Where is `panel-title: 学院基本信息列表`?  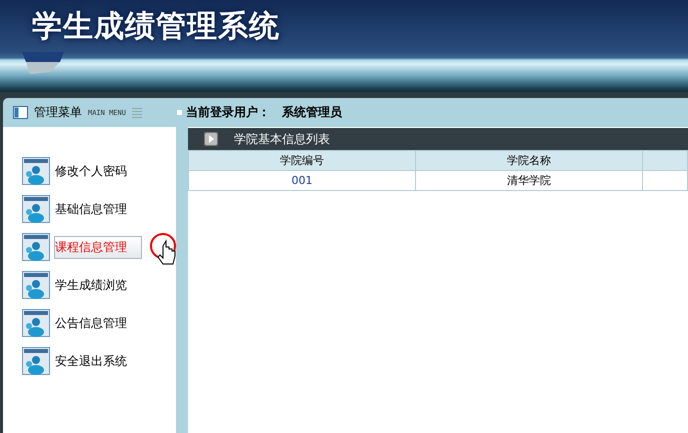 panel-title: 学院基本信息列表 is located at coordinates (282, 139).